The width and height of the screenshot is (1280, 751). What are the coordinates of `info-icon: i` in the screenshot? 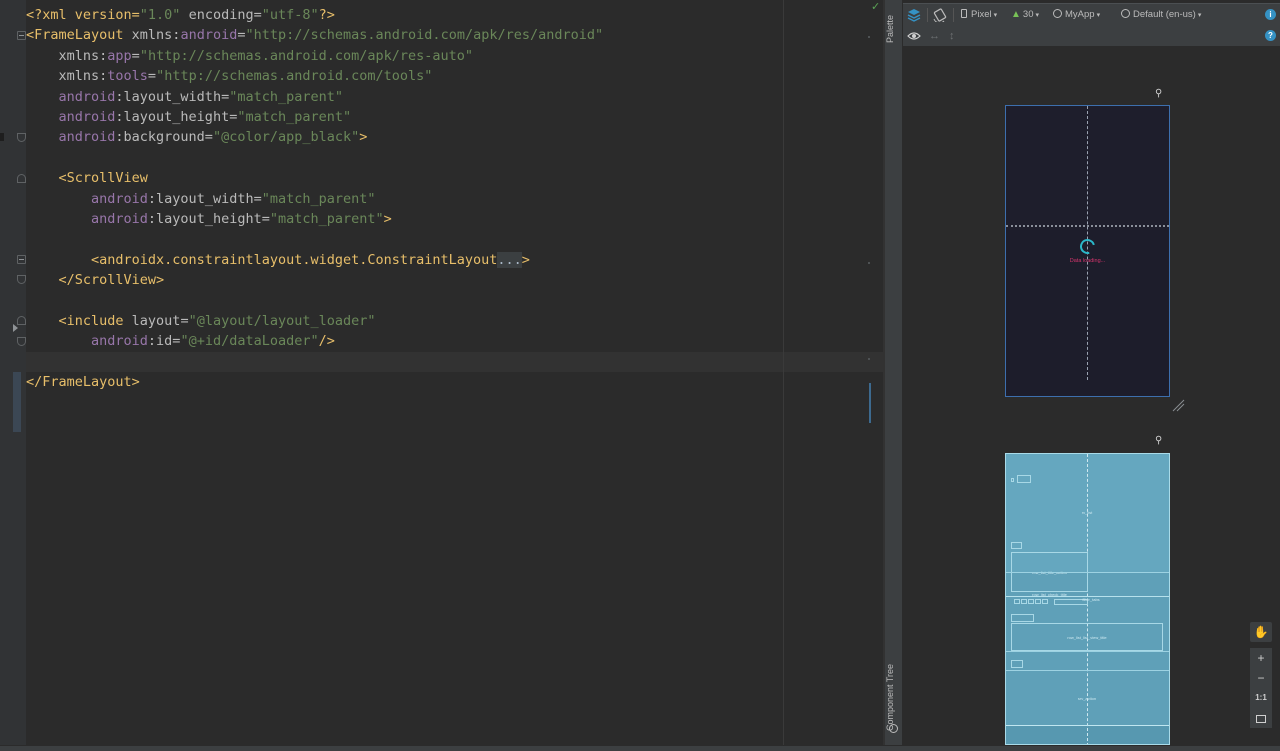 It's located at (1270, 14).